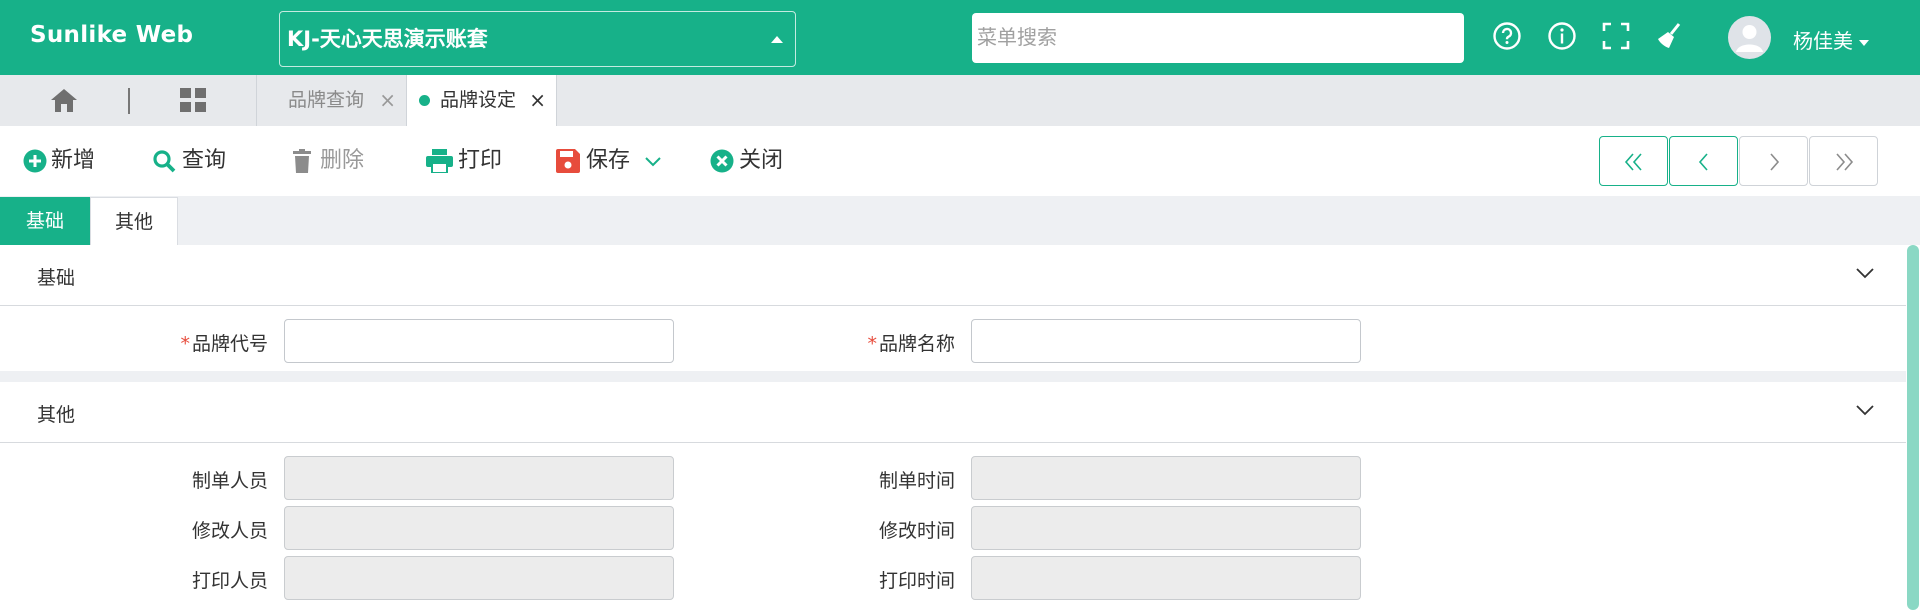 This screenshot has height=610, width=1920. I want to click on save-icon, so click(568, 161).